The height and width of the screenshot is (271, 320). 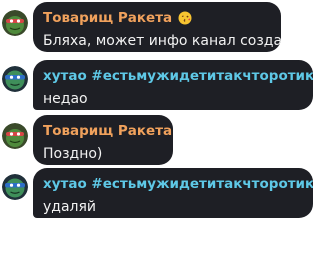 What do you see at coordinates (162, 41) in the screenshot?
I see `message-text: Бляха, может инфо канал создать?..` at bounding box center [162, 41].